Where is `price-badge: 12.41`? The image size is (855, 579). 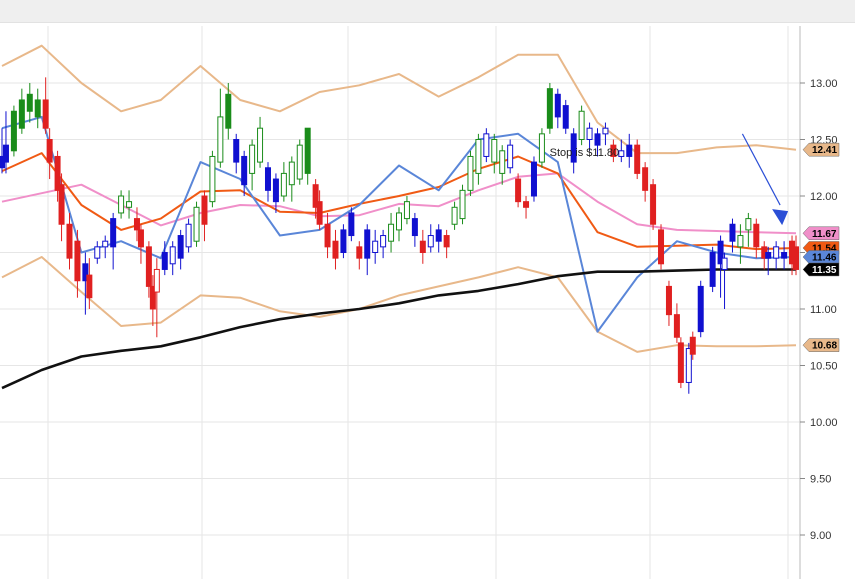
price-badge: 12.41 is located at coordinates (821, 149).